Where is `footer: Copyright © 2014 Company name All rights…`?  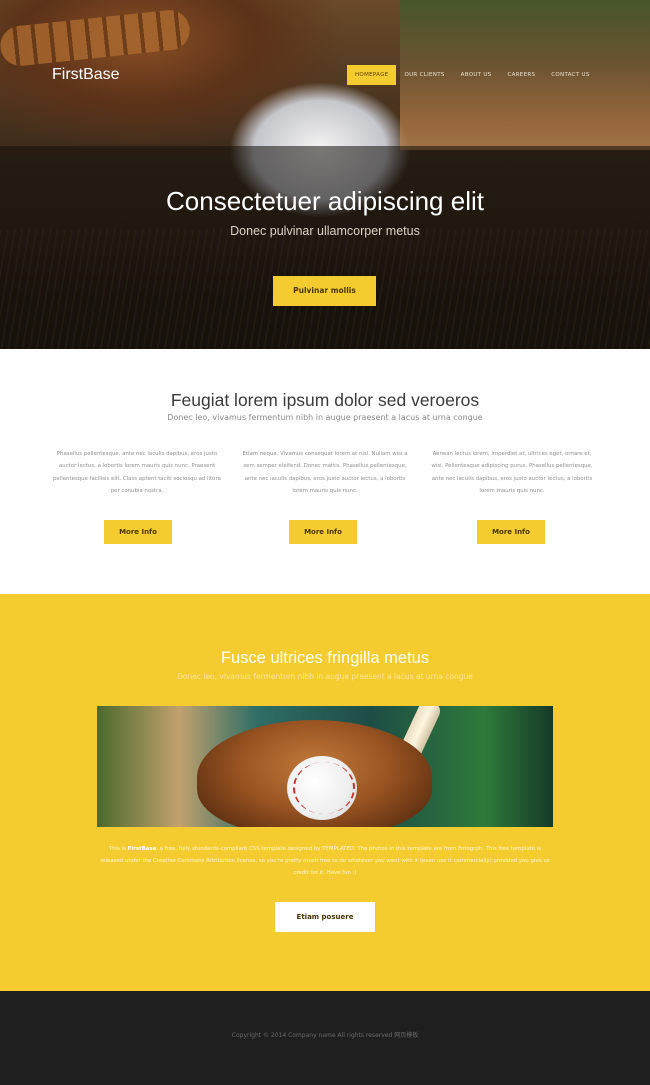 footer: Copyright © 2014 Company name All rights… is located at coordinates (325, 1038).